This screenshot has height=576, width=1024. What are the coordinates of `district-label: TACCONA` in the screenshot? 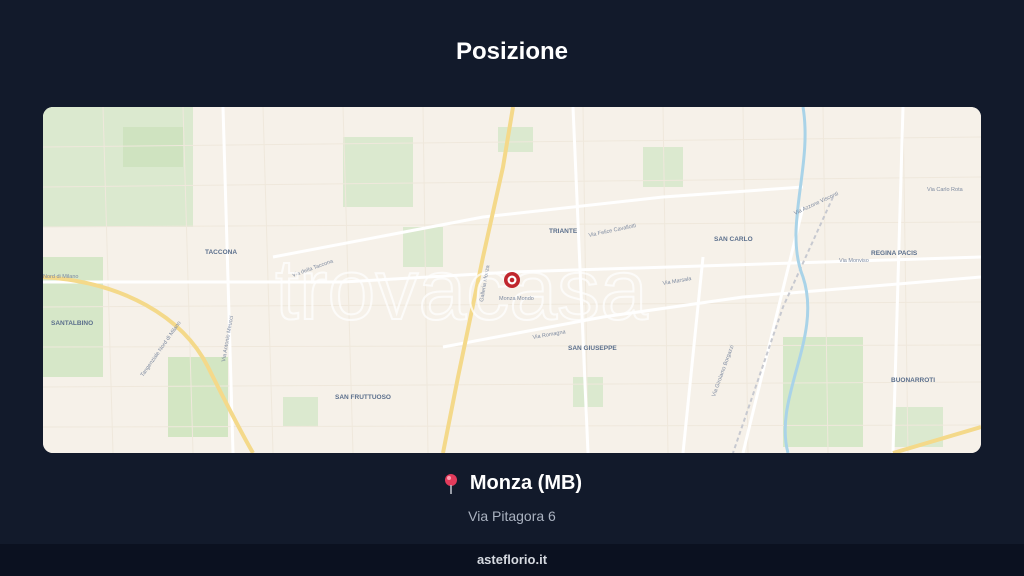 It's located at (221, 252).